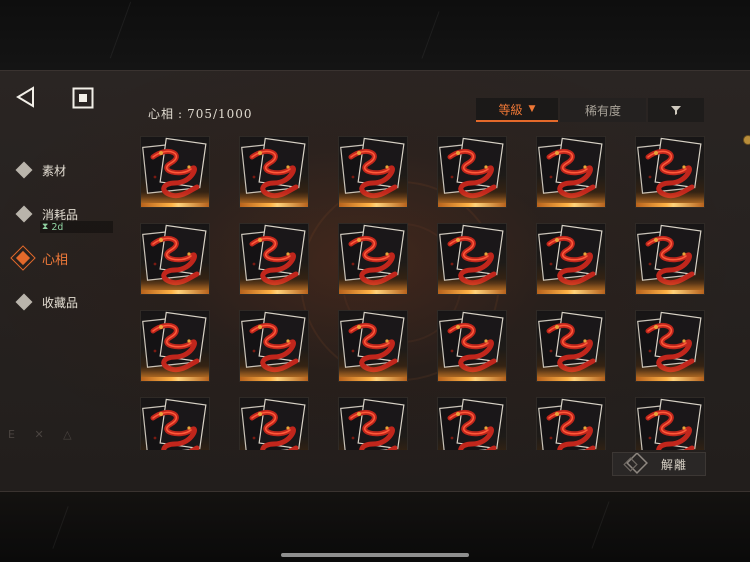  I want to click on bottom-background, so click(375, 527).